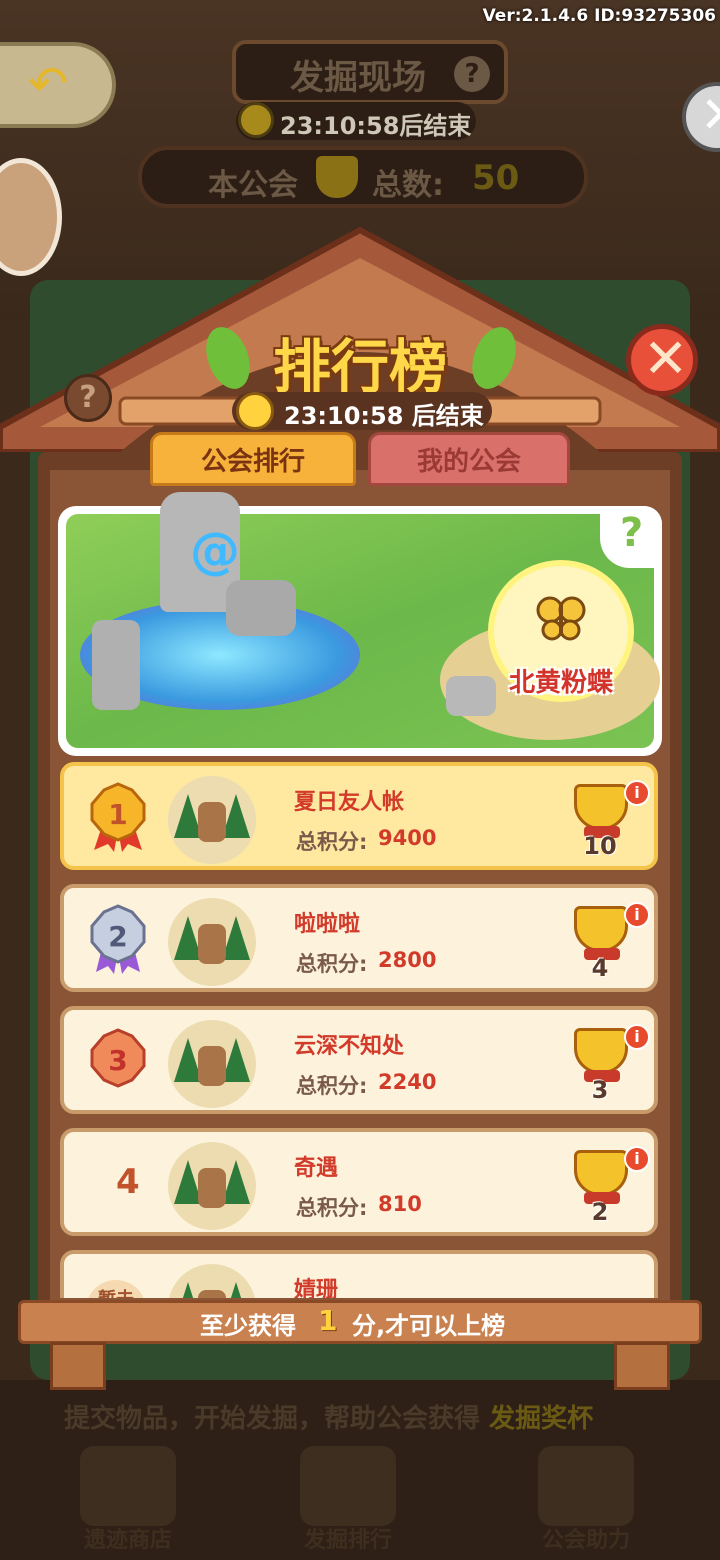 This screenshot has width=720, height=1560. I want to click on version-label: Ver:2.1.4.6 ID:93275306, so click(599, 16).